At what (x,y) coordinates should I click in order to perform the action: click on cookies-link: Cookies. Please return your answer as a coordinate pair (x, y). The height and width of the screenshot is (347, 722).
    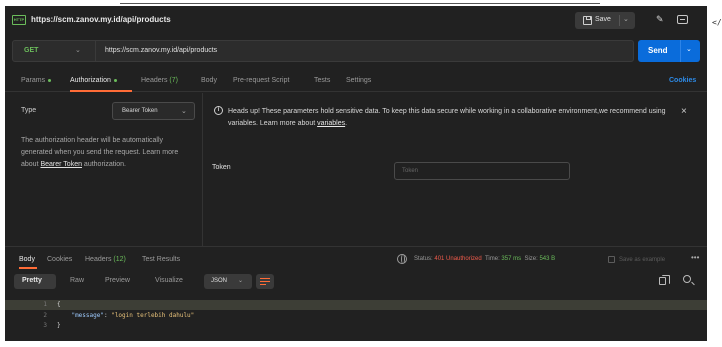
    Looking at the image, I should click on (682, 80).